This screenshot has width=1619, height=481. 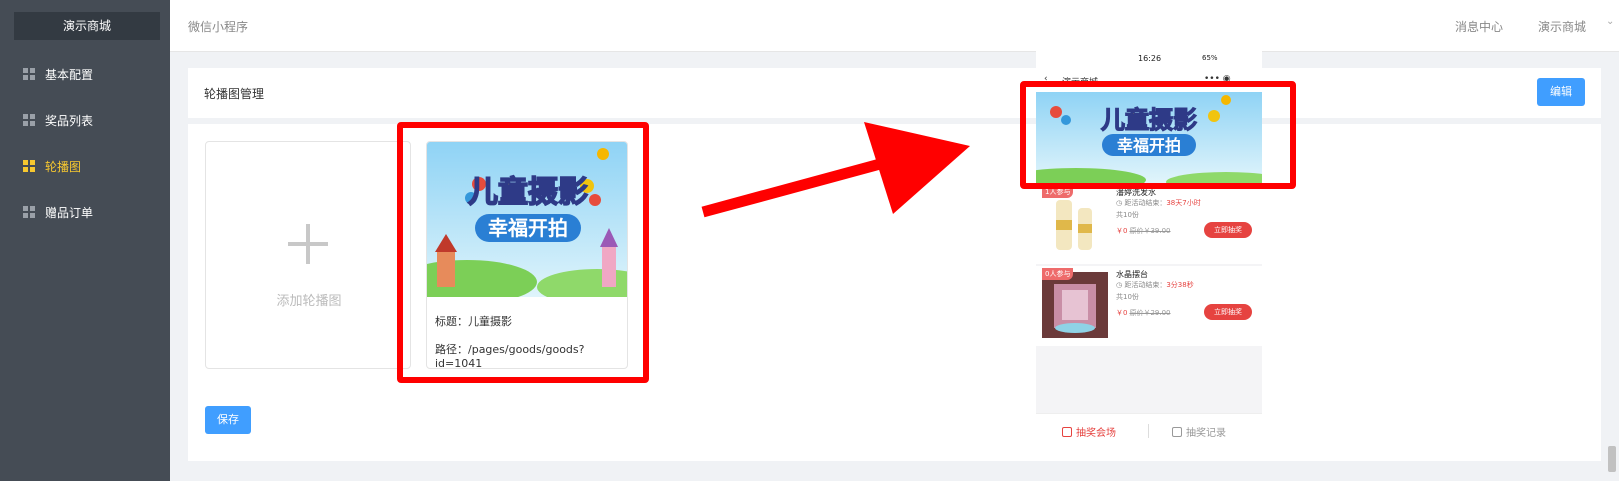 I want to click on sidebar-item-prize-list: 奖品列表, so click(x=85, y=120).